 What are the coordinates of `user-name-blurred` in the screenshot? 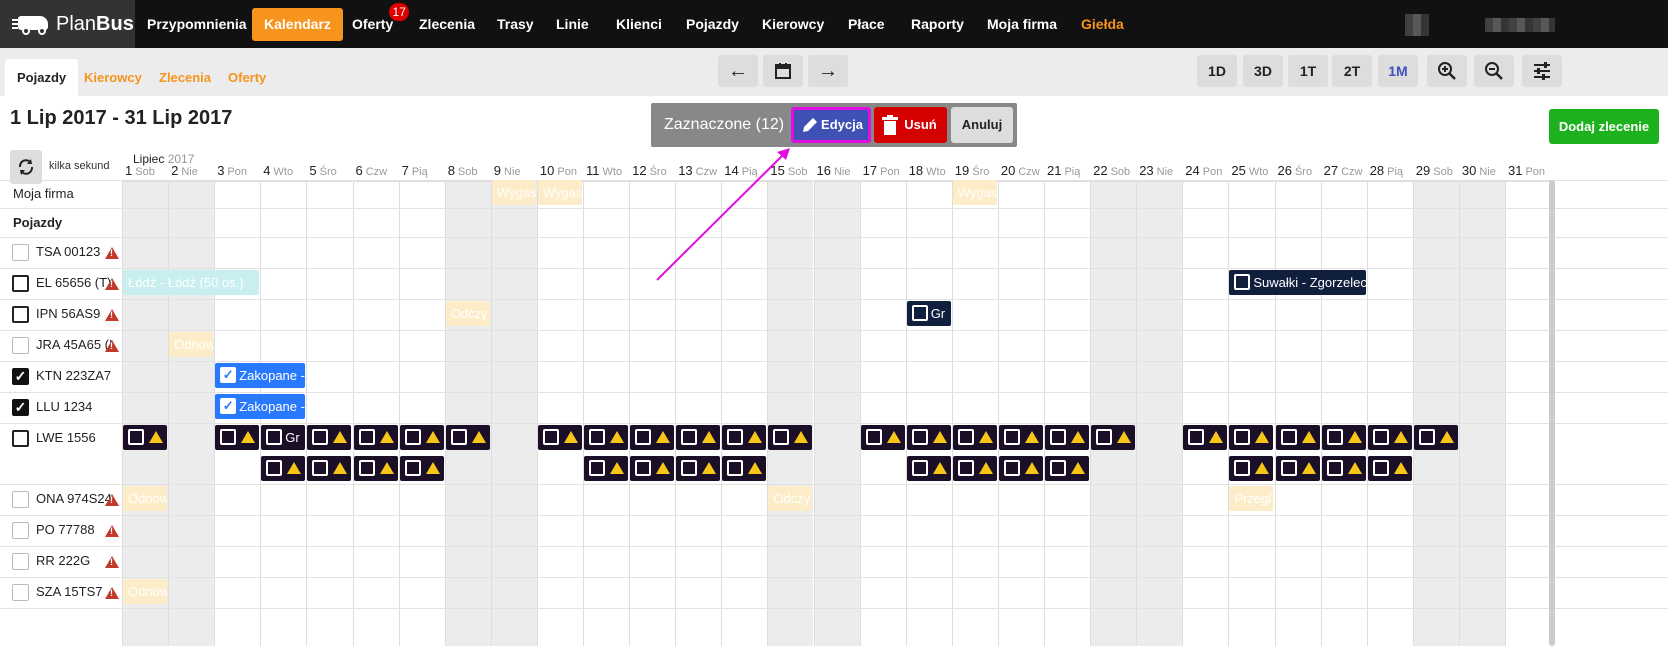 It's located at (1520, 25).